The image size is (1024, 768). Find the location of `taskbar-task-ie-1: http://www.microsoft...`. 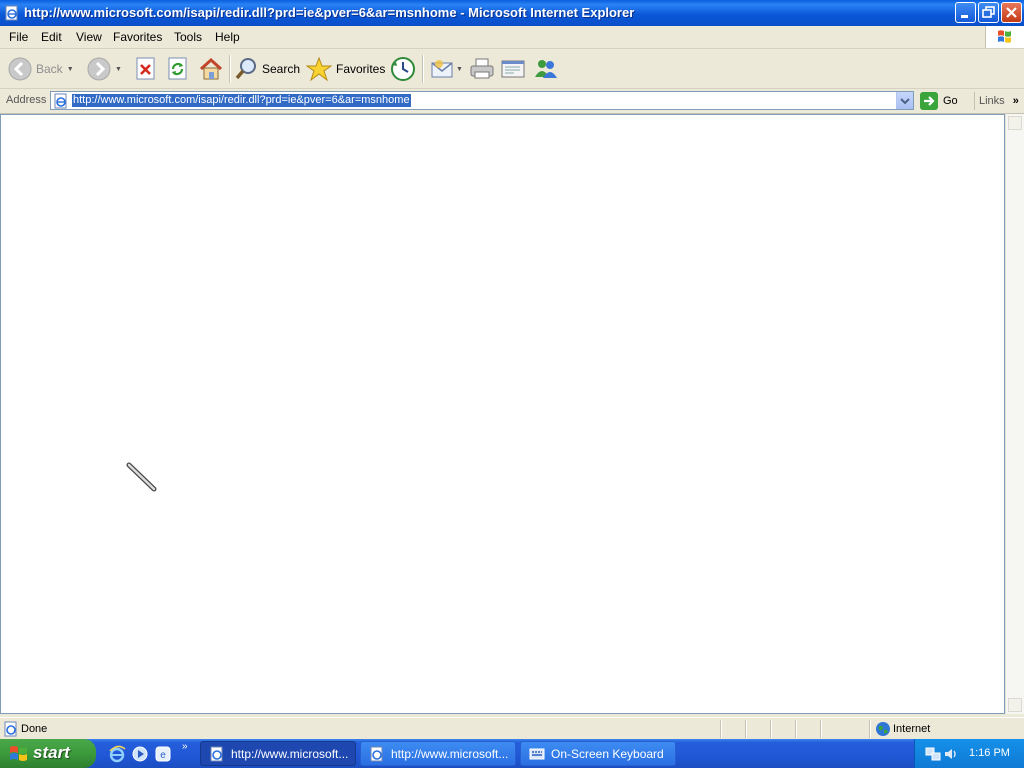

taskbar-task-ie-1: http://www.microsoft... is located at coordinates (278, 753).